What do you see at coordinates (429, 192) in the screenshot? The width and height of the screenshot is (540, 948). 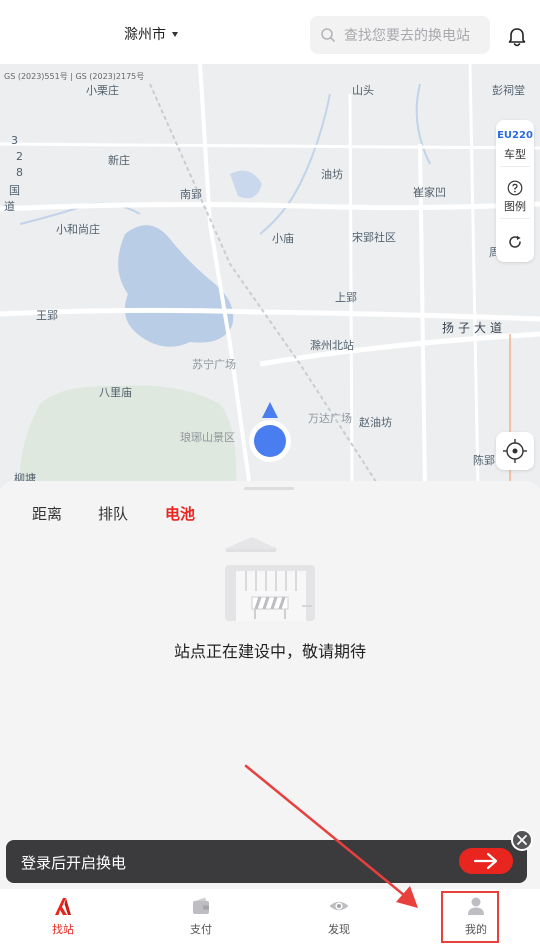 I see `map-label: 崔家凹` at bounding box center [429, 192].